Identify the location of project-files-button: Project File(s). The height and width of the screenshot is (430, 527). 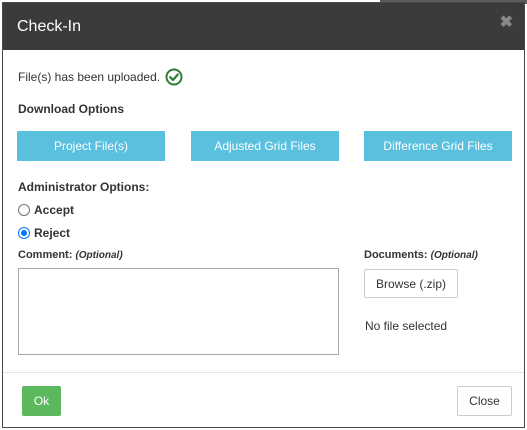
(91, 146).